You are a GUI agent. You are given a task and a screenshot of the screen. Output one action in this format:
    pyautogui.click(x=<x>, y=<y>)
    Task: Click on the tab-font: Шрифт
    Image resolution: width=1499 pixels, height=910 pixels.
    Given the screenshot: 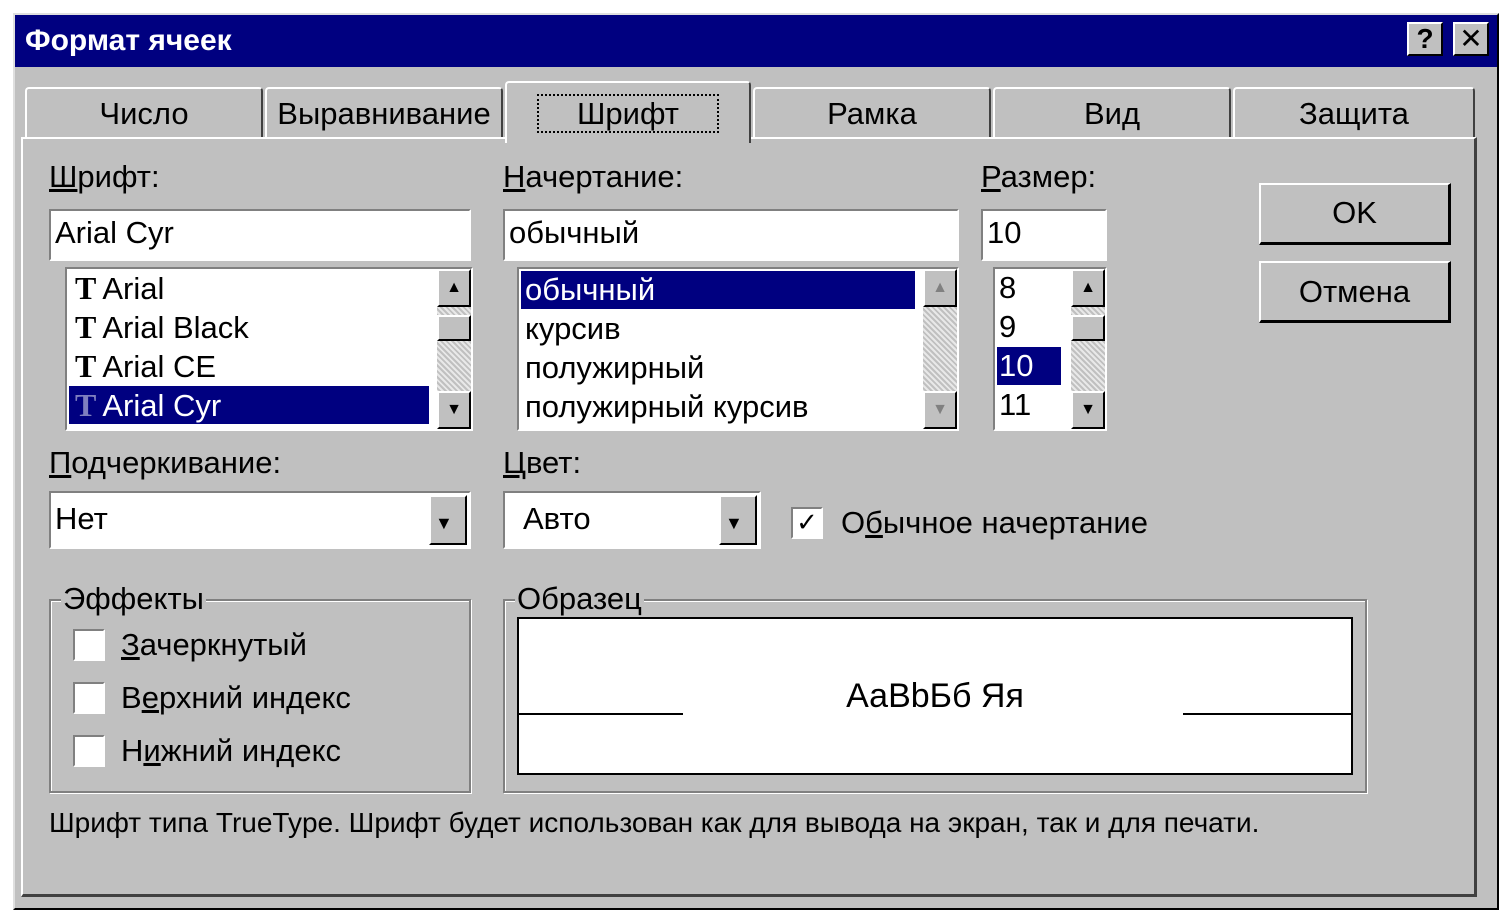 What is the action you would take?
    pyautogui.click(x=628, y=112)
    